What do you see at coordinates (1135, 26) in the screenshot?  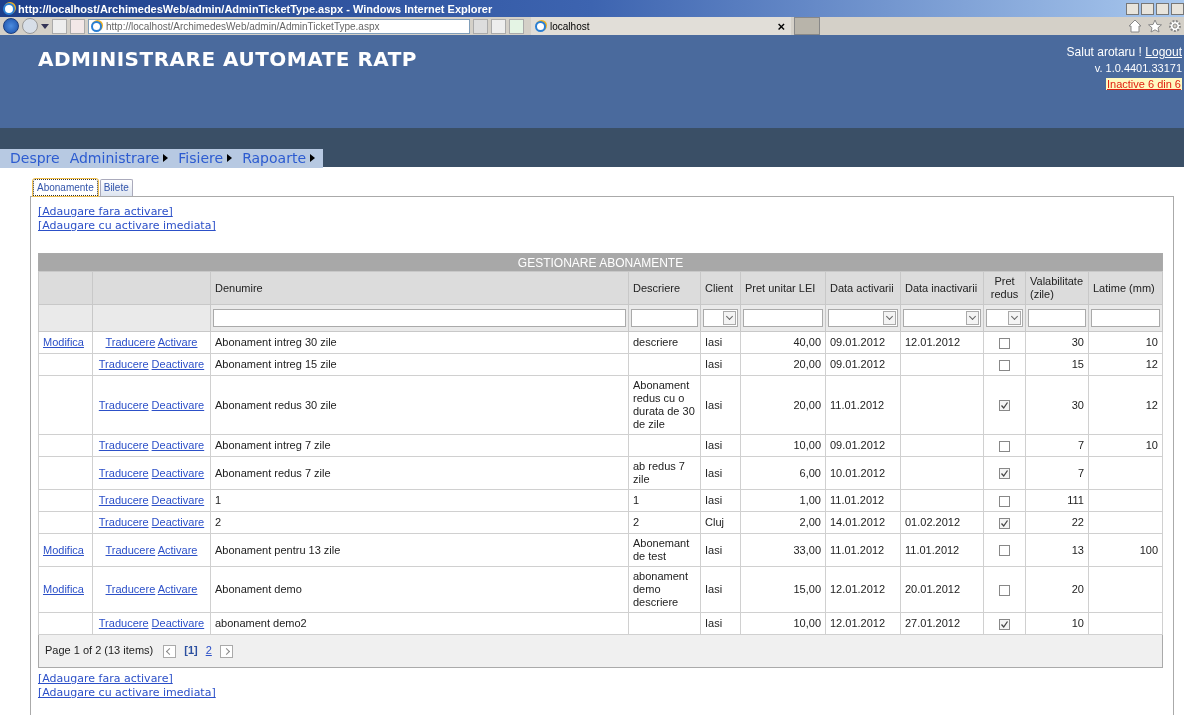 I see `home-icon` at bounding box center [1135, 26].